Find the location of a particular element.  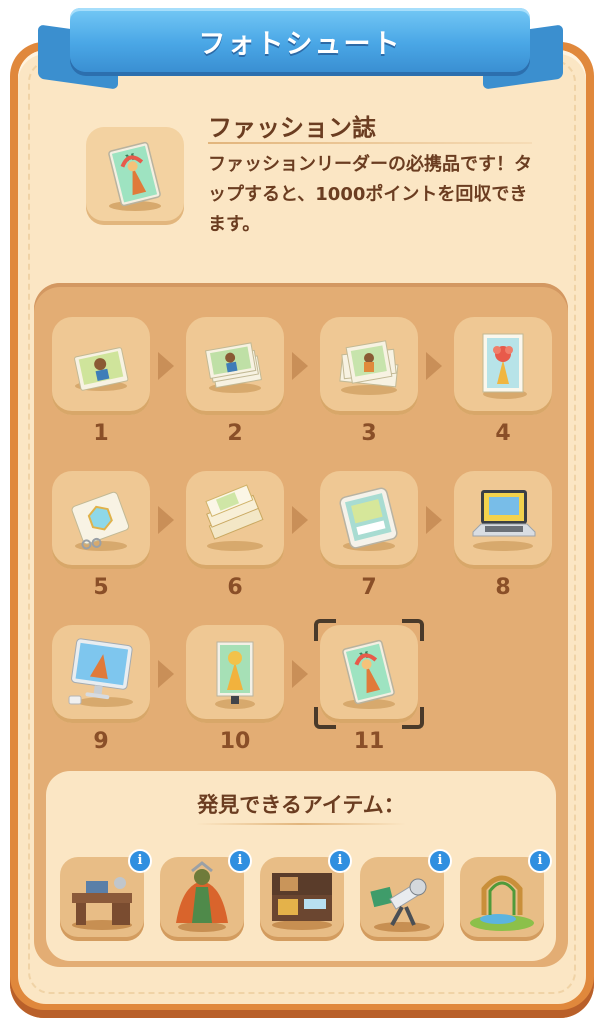

level-label: 11 is located at coordinates (369, 741).